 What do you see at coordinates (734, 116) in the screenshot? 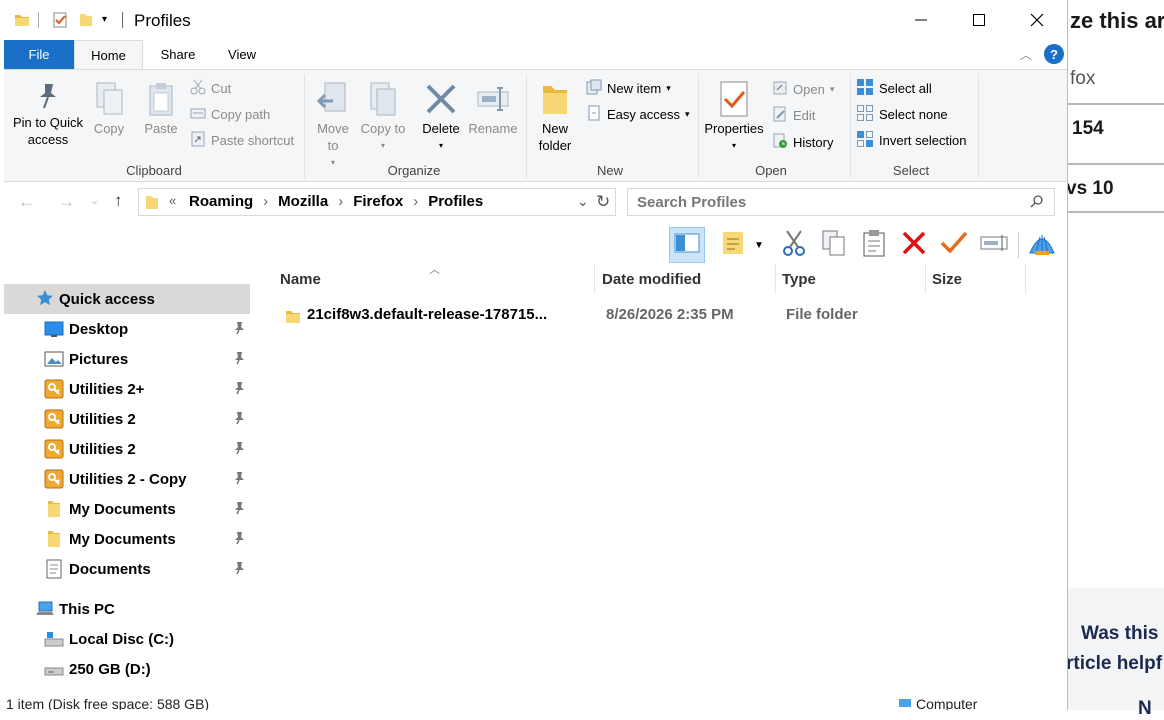
I see `properties-button: Properties ▾` at bounding box center [734, 116].